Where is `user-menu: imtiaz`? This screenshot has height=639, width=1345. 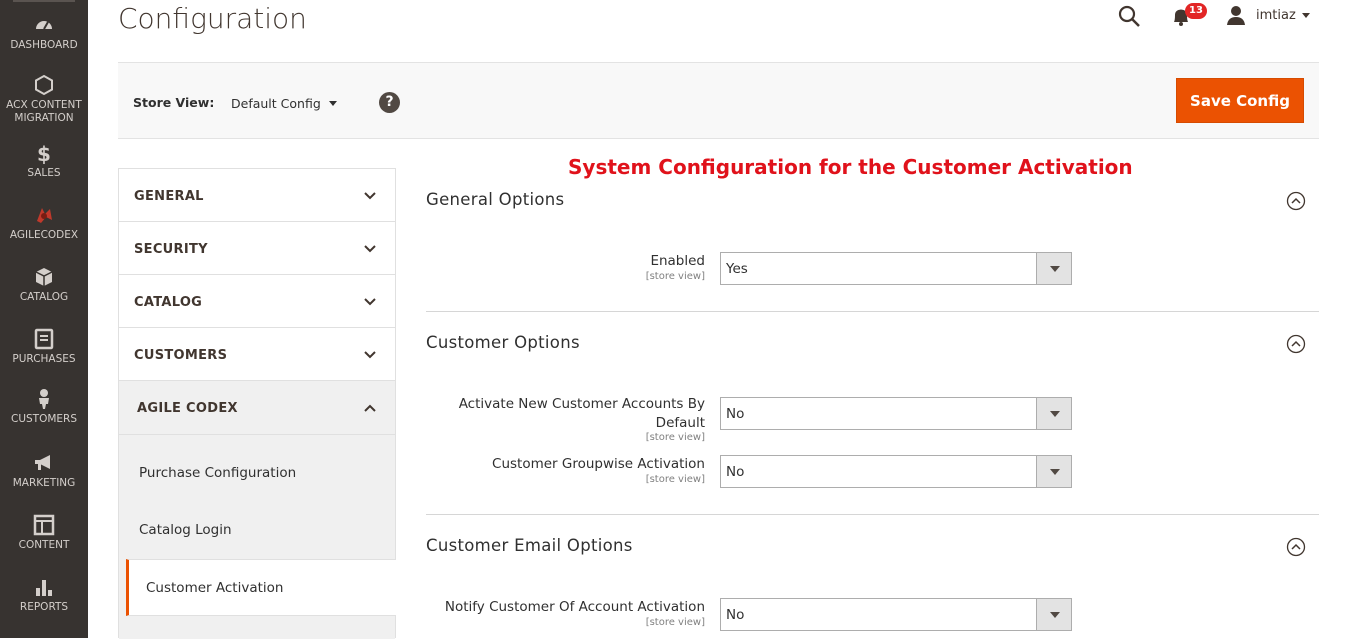
user-menu: imtiaz is located at coordinates (1268, 15).